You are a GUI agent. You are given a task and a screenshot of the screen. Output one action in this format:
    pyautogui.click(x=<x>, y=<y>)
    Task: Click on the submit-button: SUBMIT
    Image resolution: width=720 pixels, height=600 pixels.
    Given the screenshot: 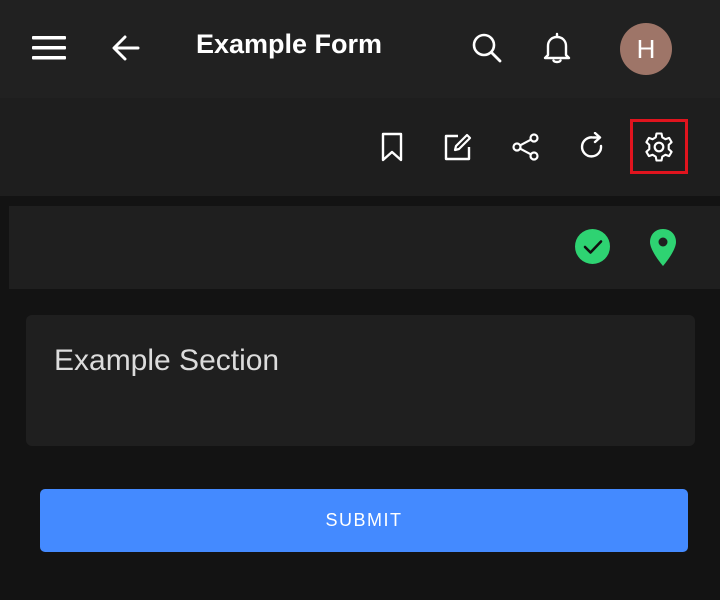 What is the action you would take?
    pyautogui.click(x=364, y=520)
    